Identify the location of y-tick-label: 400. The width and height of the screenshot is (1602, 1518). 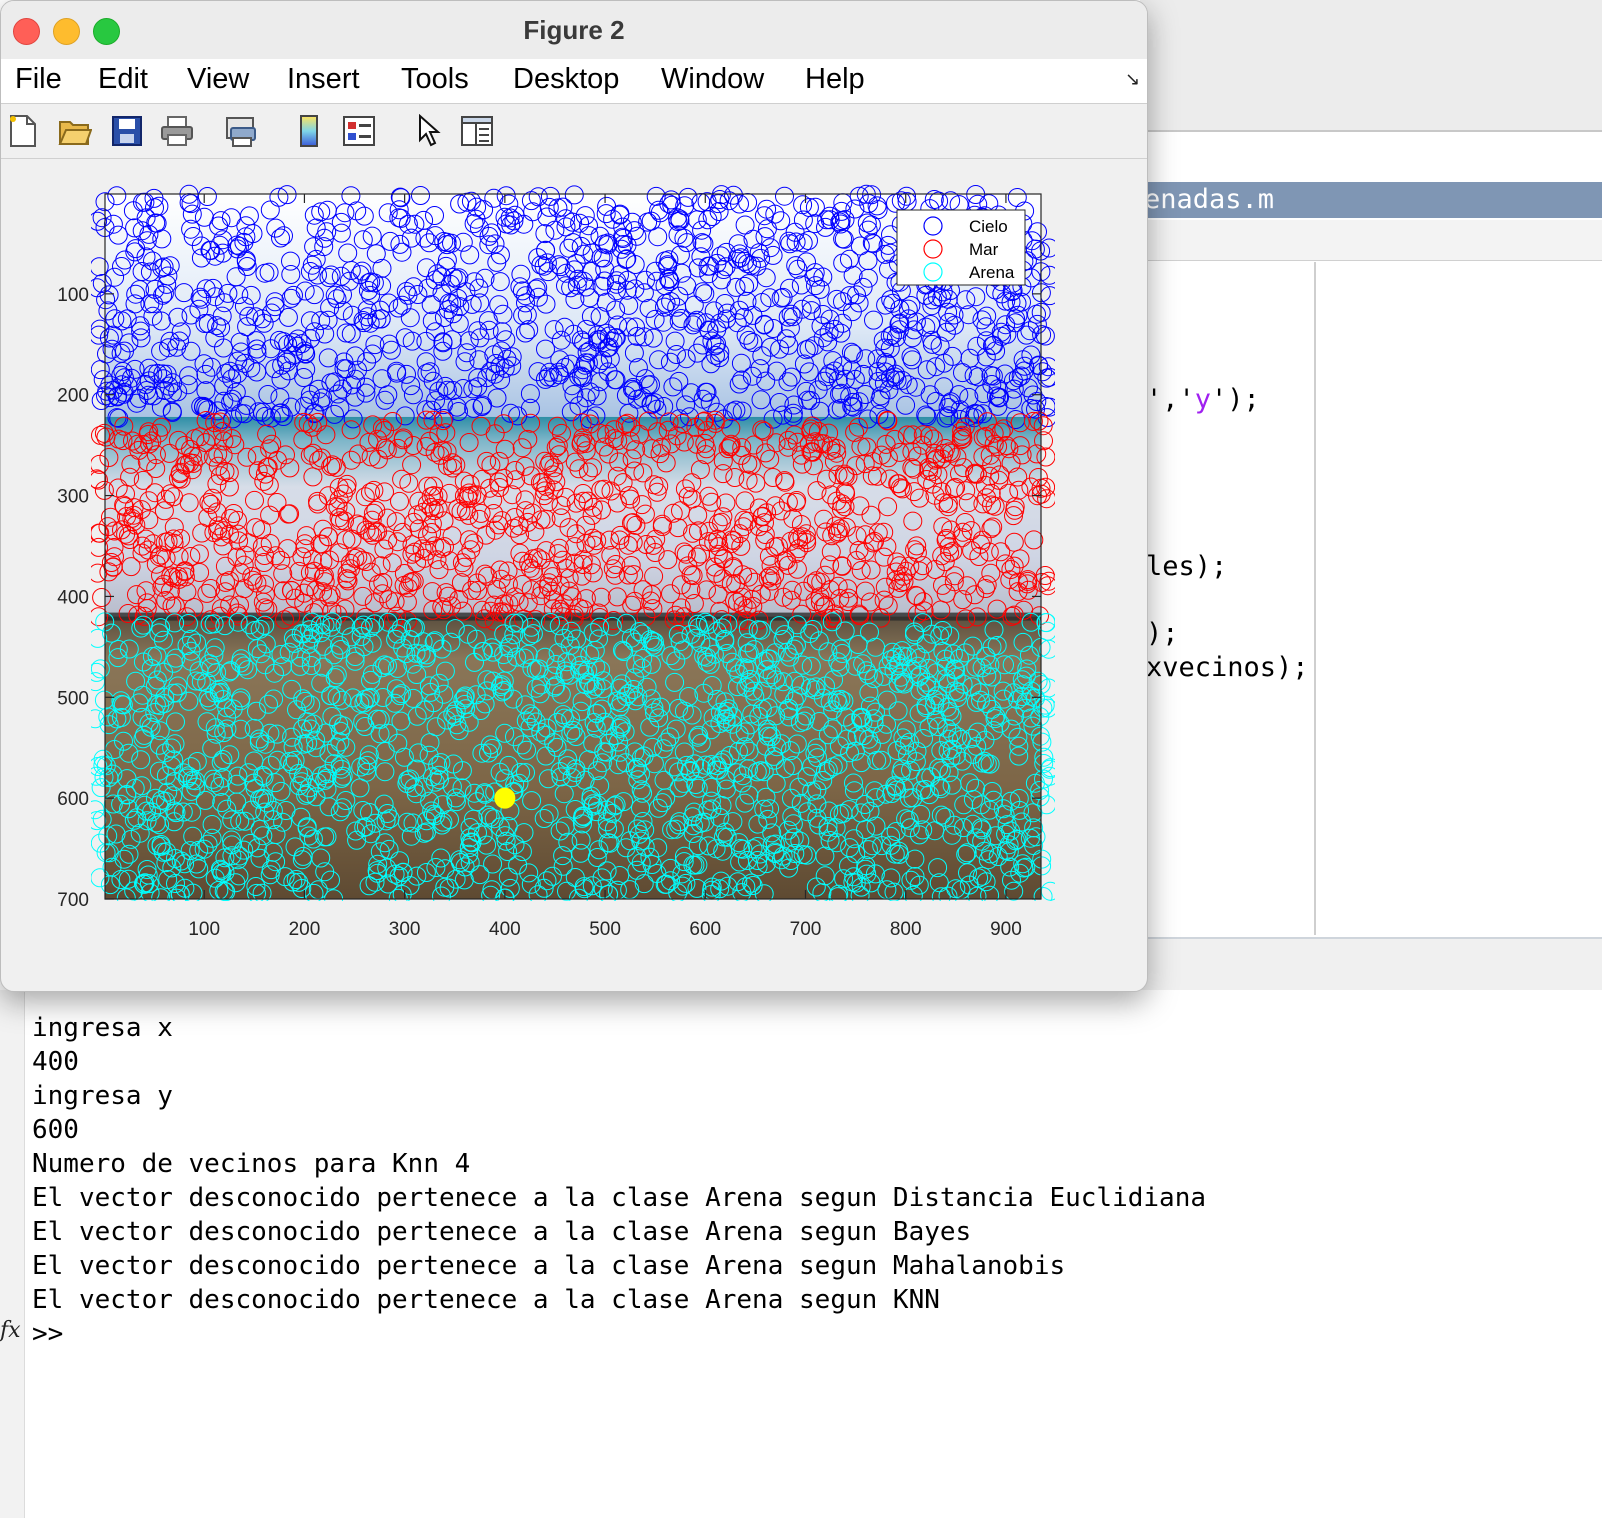
(73, 597).